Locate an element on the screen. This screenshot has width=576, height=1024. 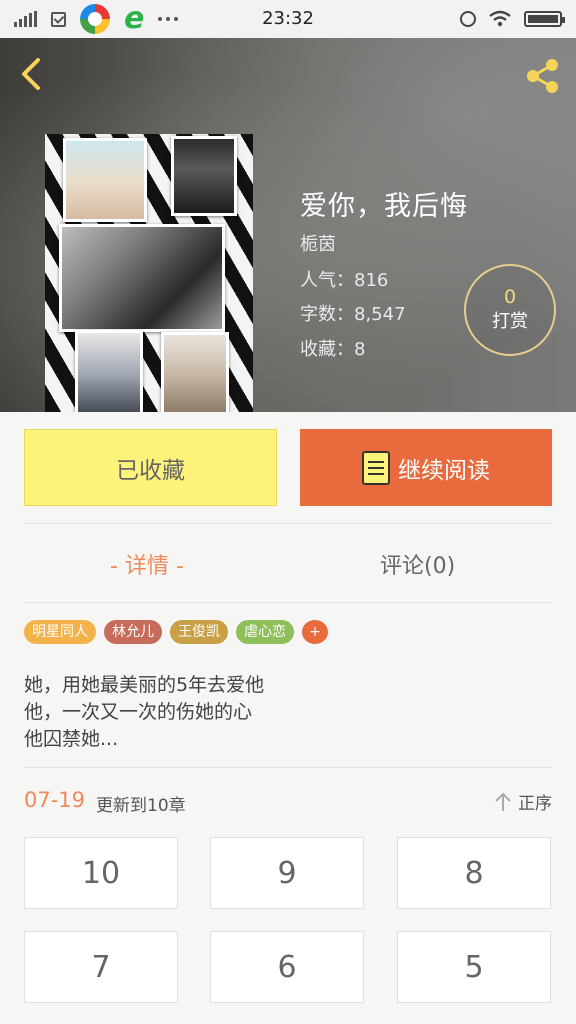
description-line: 他，一次又一次的伤她的心 is located at coordinates (138, 712).